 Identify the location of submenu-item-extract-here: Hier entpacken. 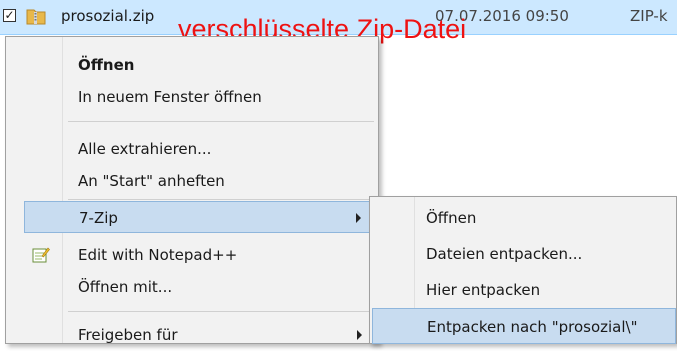
(524, 290).